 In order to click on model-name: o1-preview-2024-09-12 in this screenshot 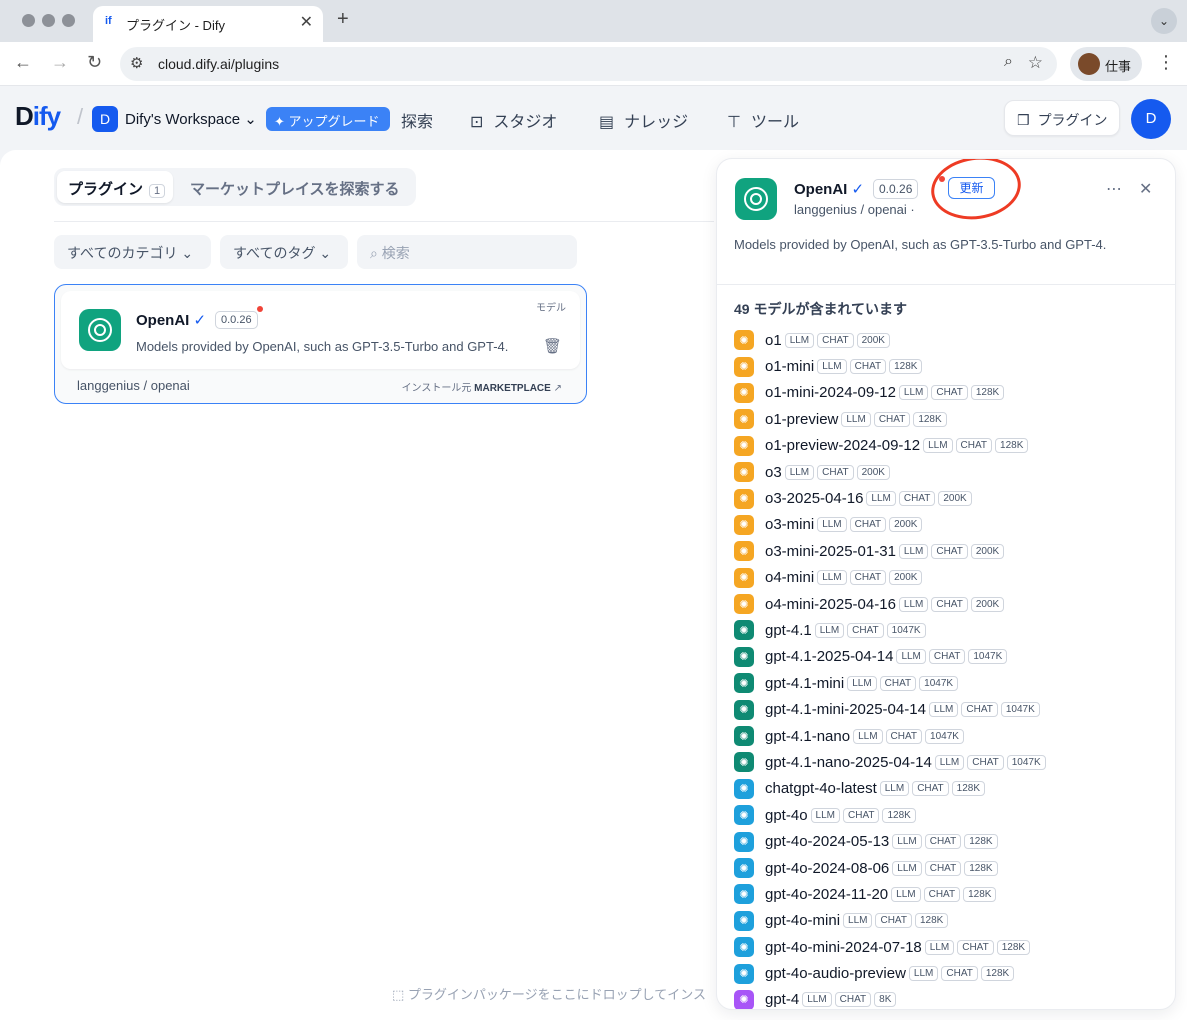, I will do `click(843, 446)`.